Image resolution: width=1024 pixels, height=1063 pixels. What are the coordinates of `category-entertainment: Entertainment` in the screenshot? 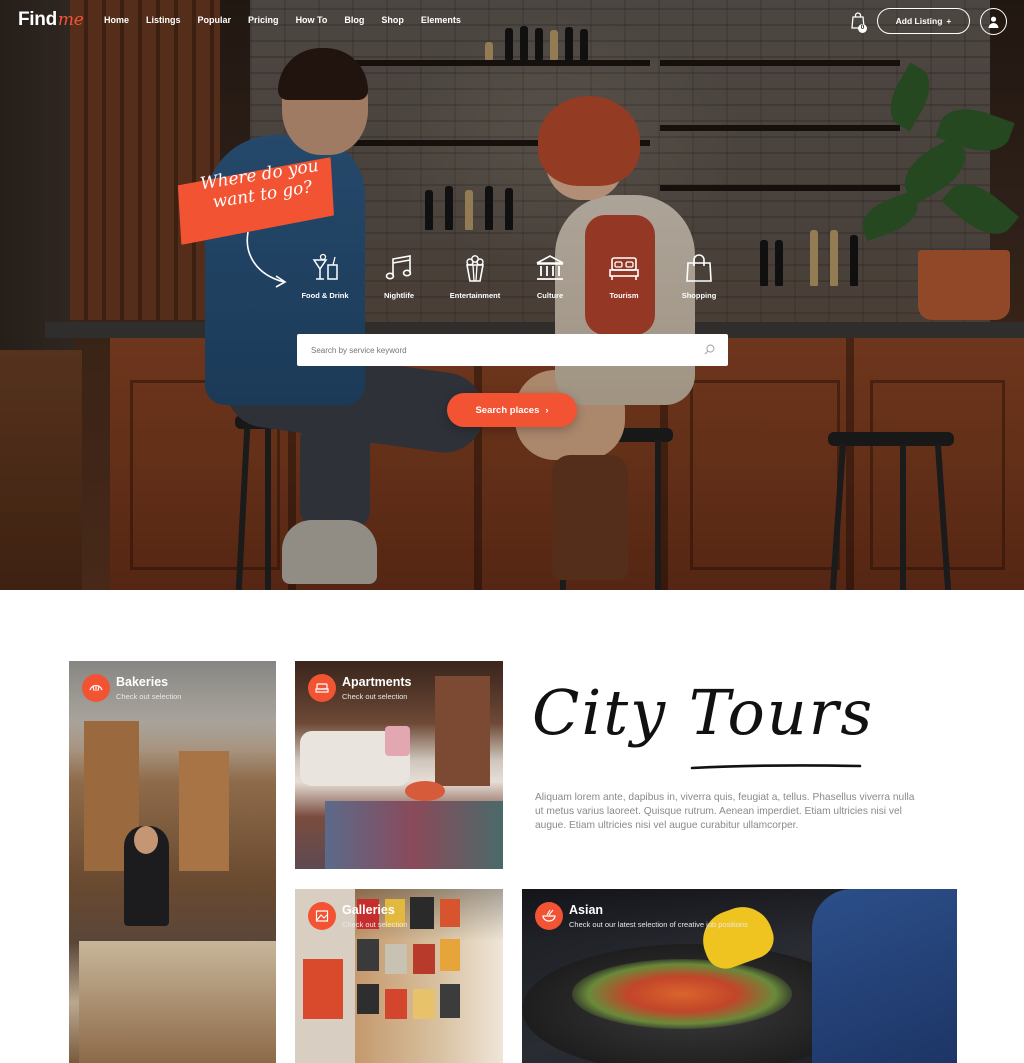 It's located at (475, 276).